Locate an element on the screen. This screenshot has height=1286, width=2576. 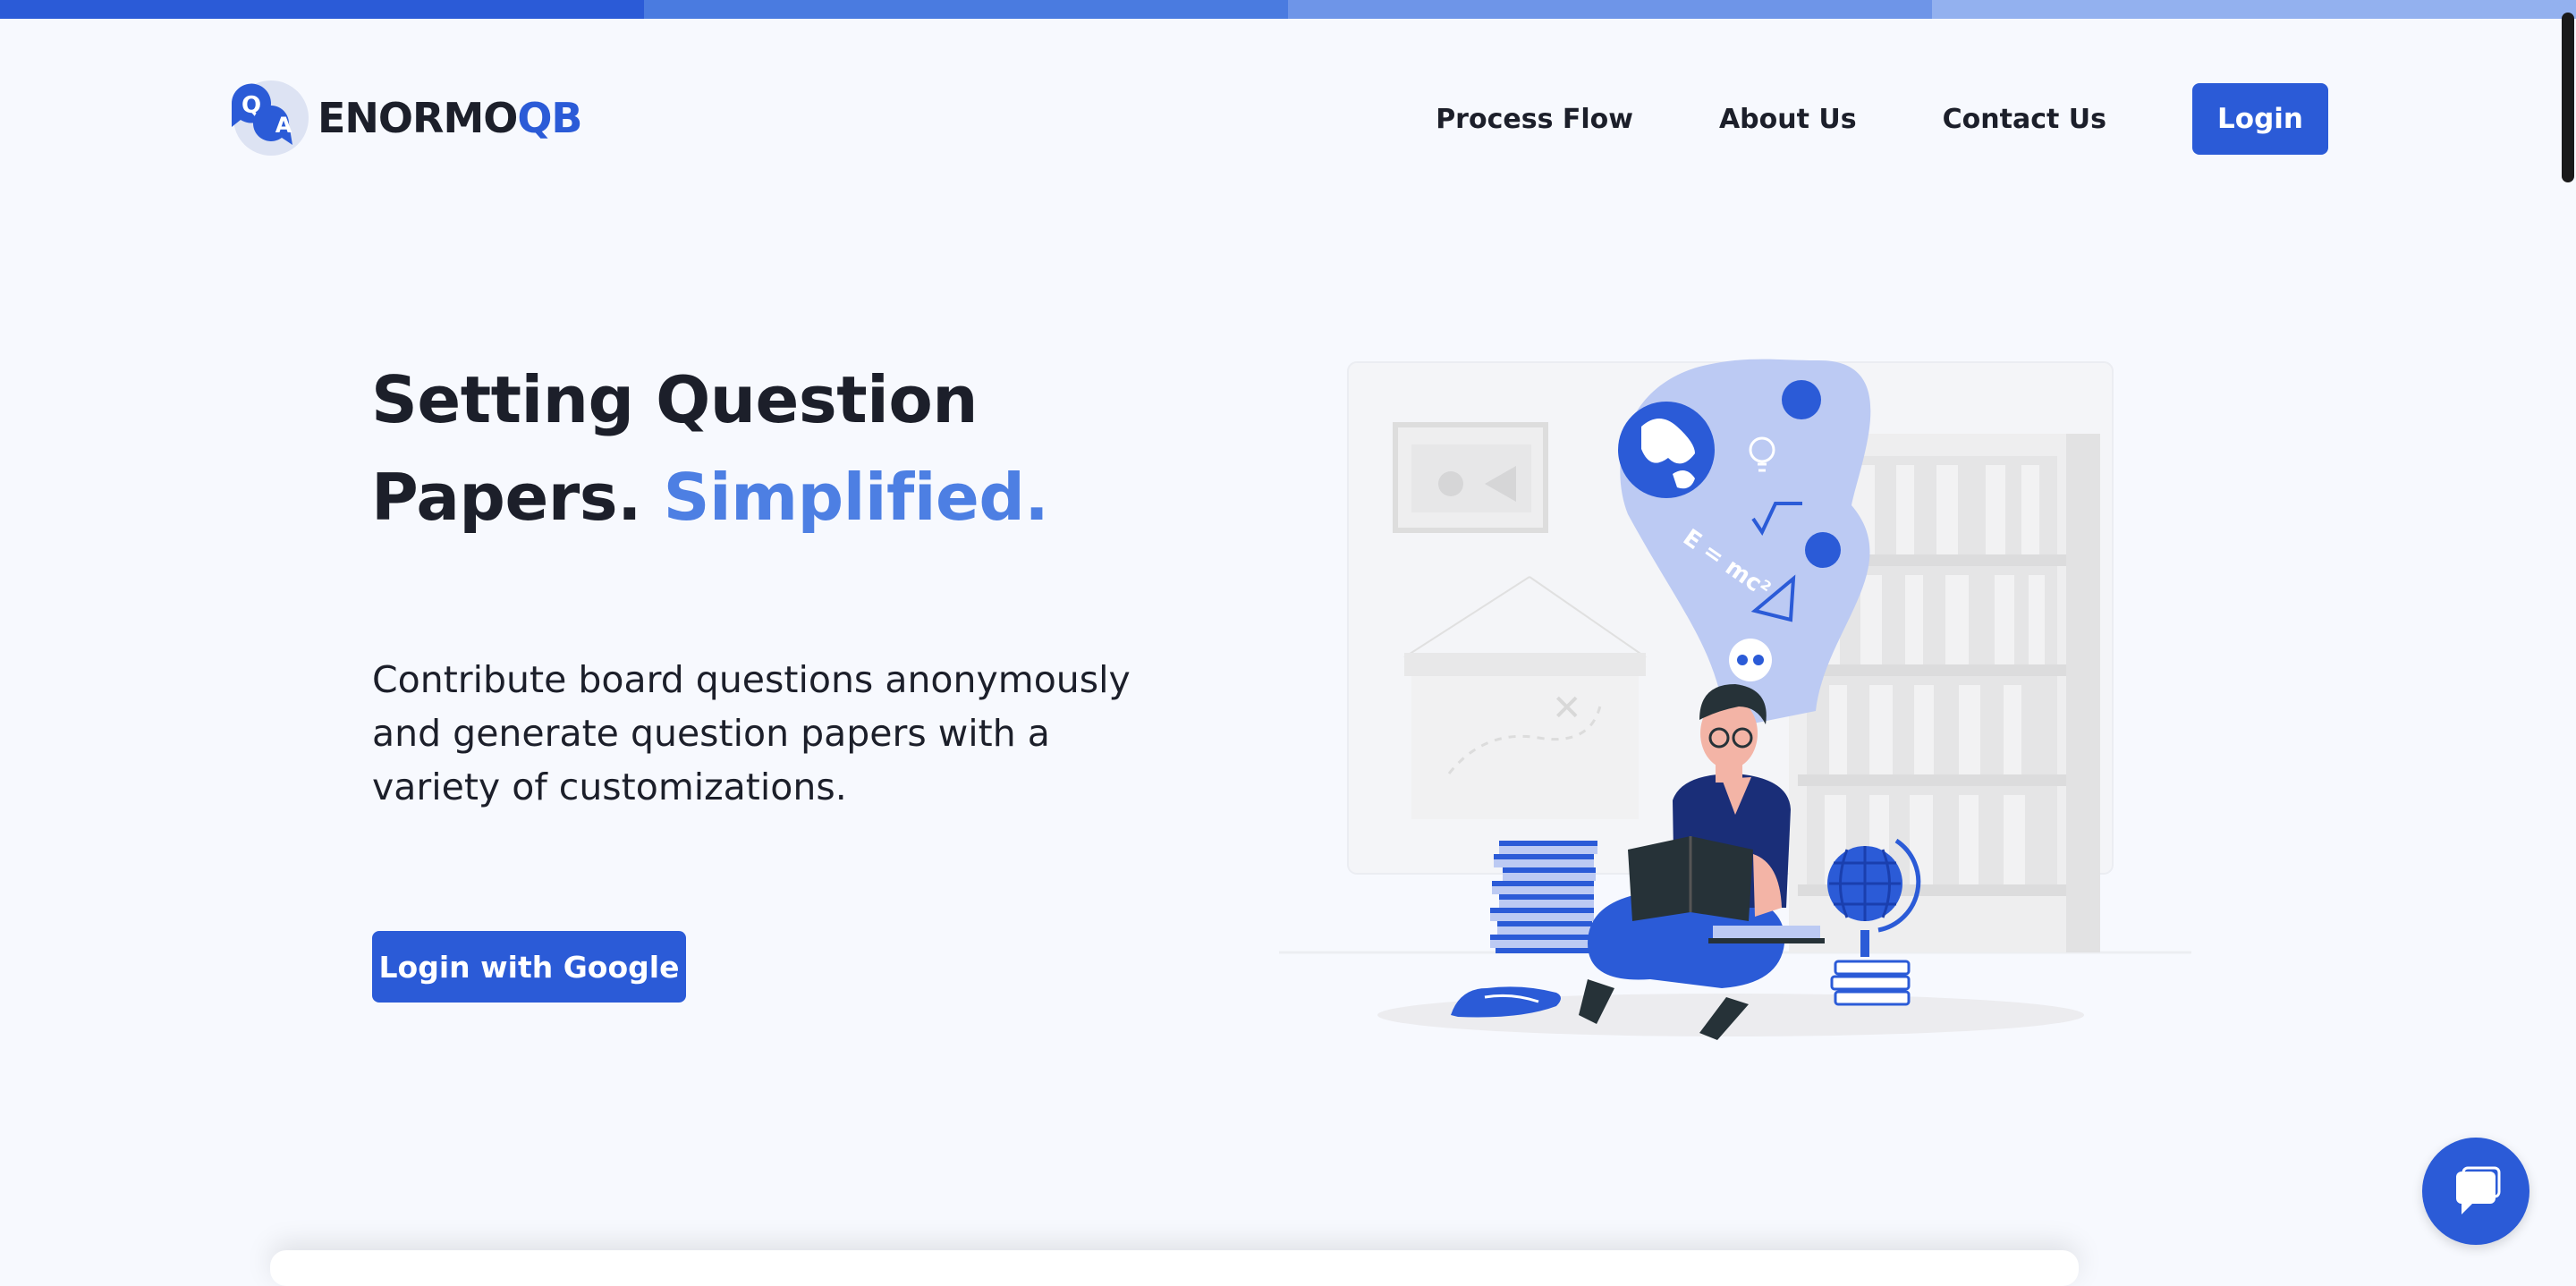
nav-contact-us: Contact Us is located at coordinates (2024, 119).